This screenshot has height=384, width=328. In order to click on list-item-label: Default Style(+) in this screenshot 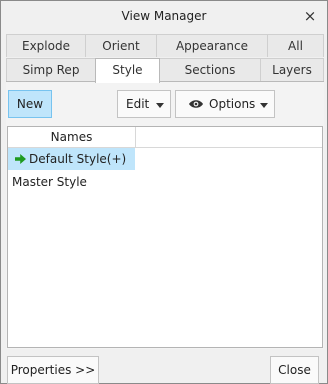, I will do `click(78, 159)`.